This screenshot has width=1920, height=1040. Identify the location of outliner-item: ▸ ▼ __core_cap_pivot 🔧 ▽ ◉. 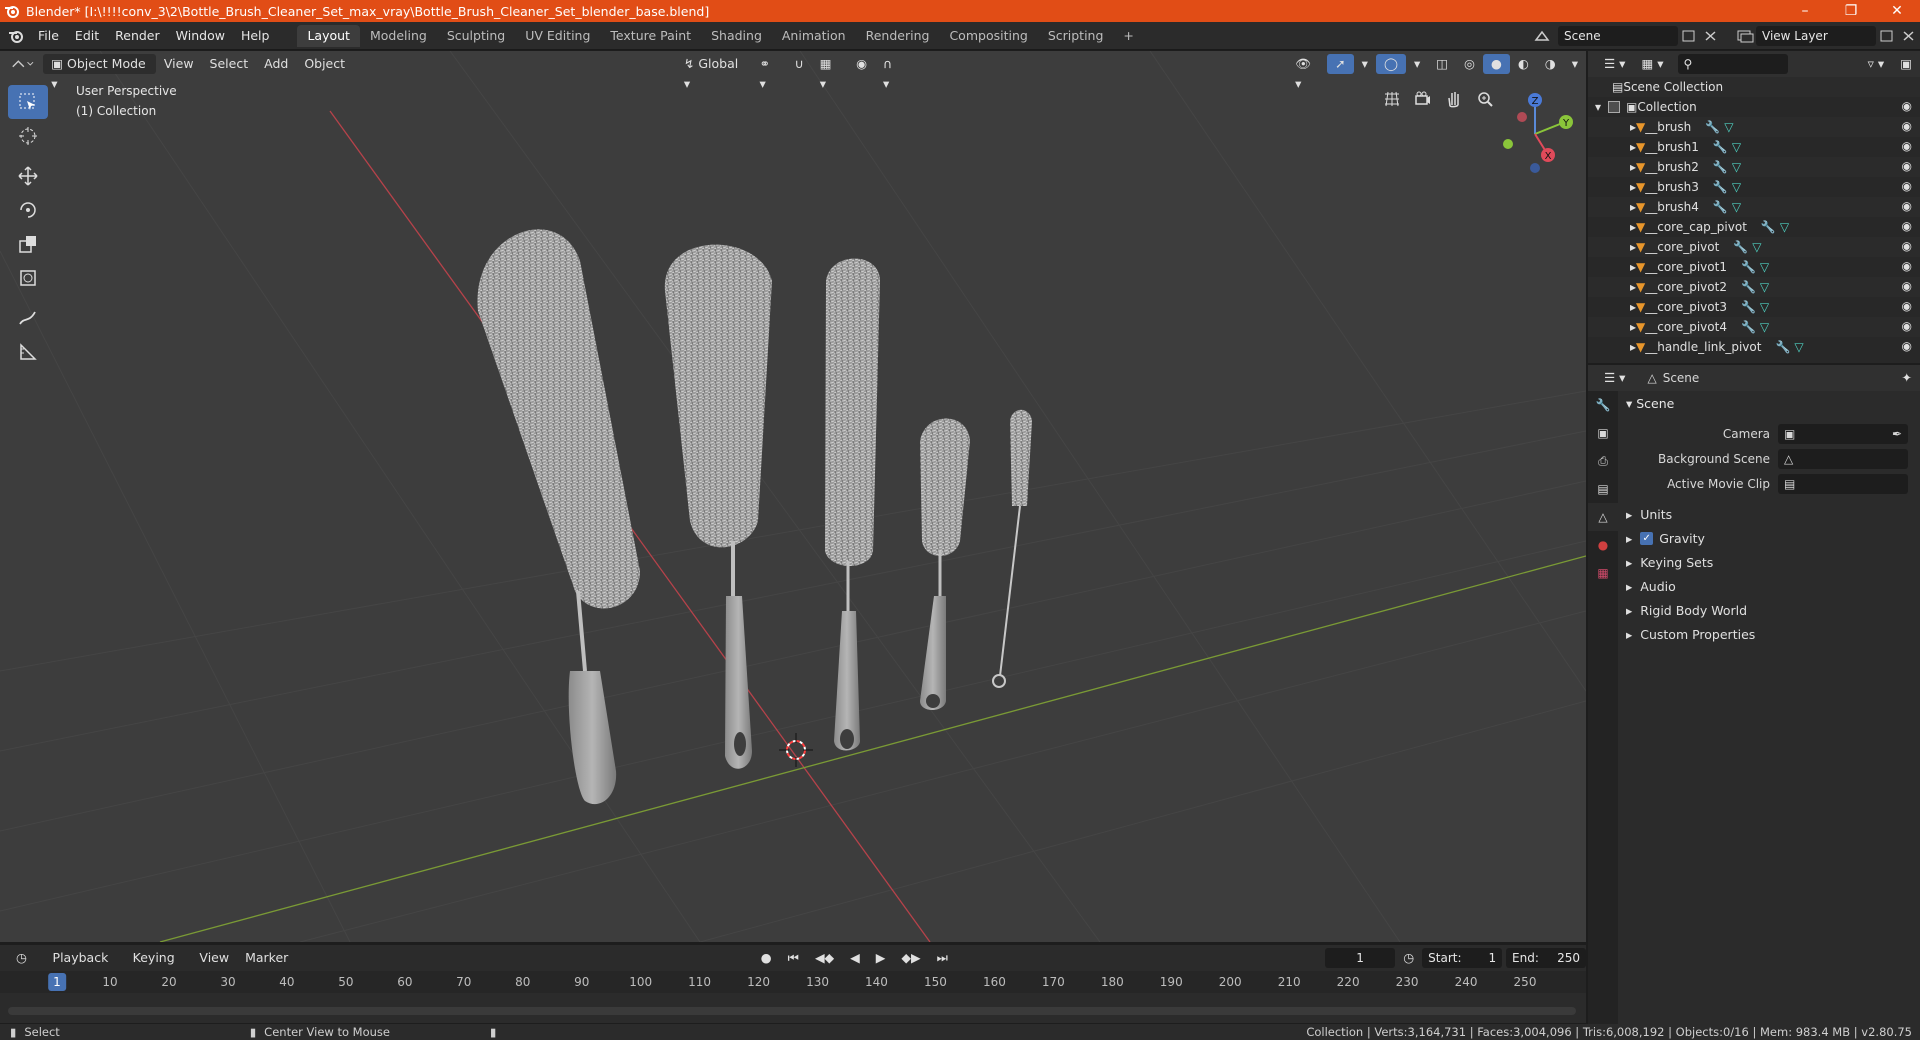
(1754, 227).